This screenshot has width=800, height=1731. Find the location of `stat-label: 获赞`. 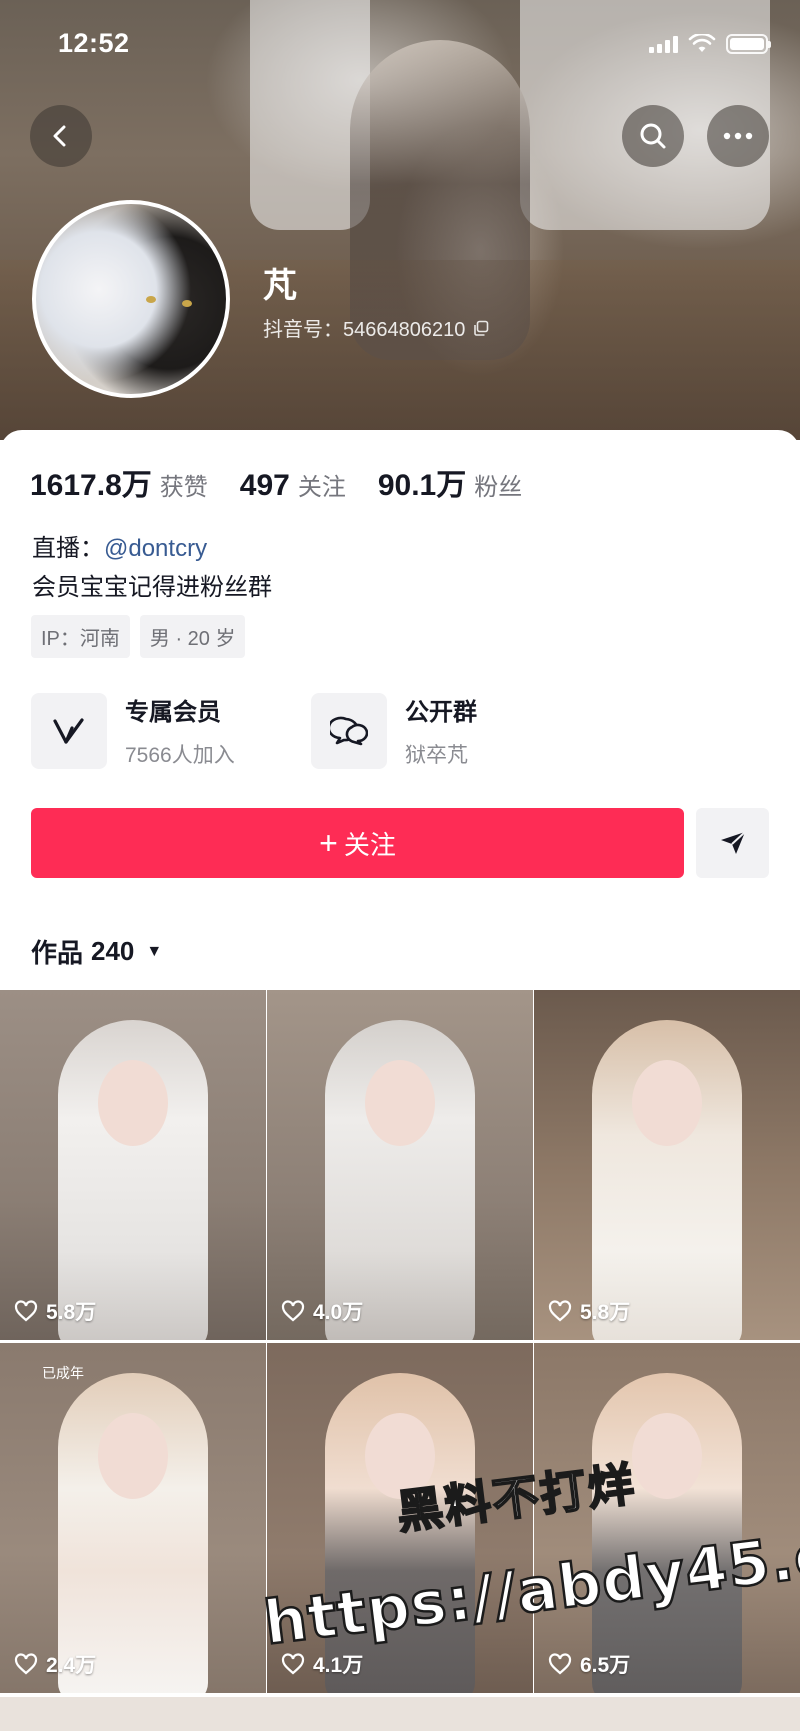

stat-label: 获赞 is located at coordinates (183, 487).